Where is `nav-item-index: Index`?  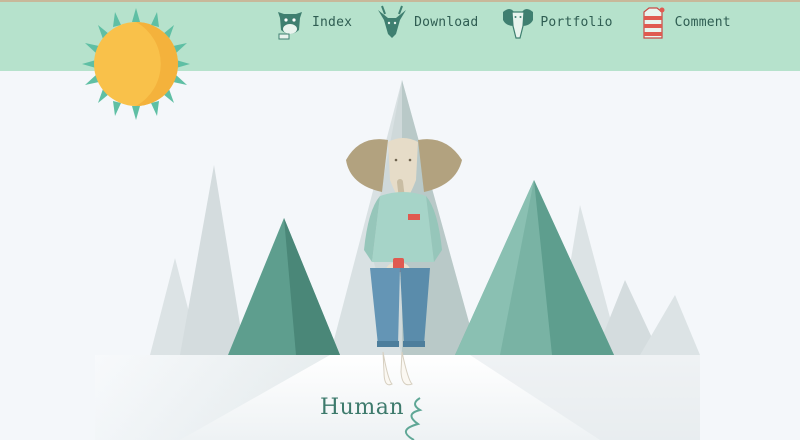
nav-item-index: Index is located at coordinates (312, 22).